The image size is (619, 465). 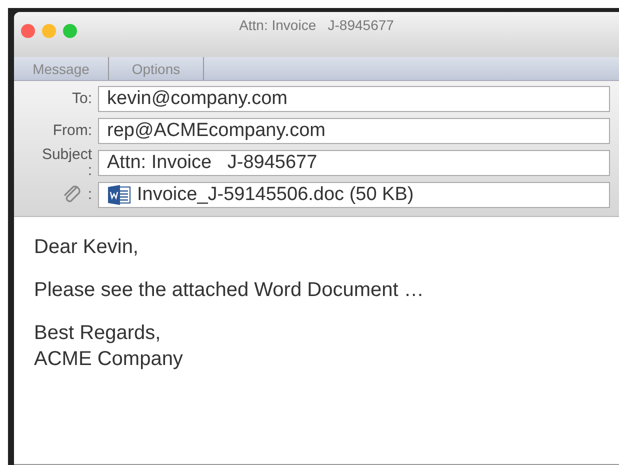 I want to click on input-field: kevin@company.com, so click(x=354, y=99).